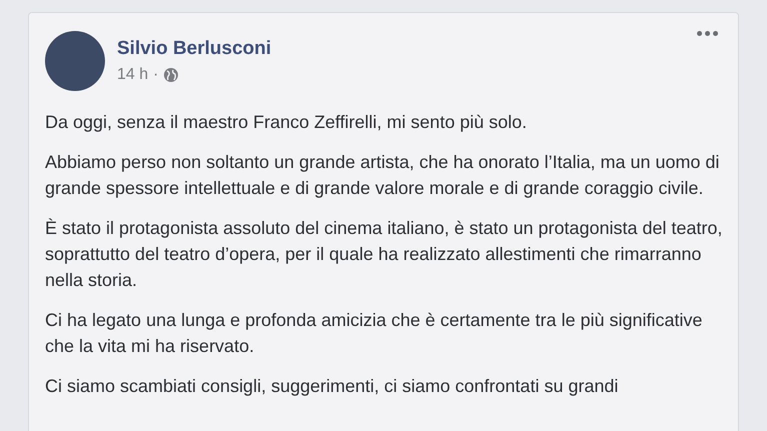 The image size is (767, 431). I want to click on author-name: Silvio Berlusconi, so click(399, 49).